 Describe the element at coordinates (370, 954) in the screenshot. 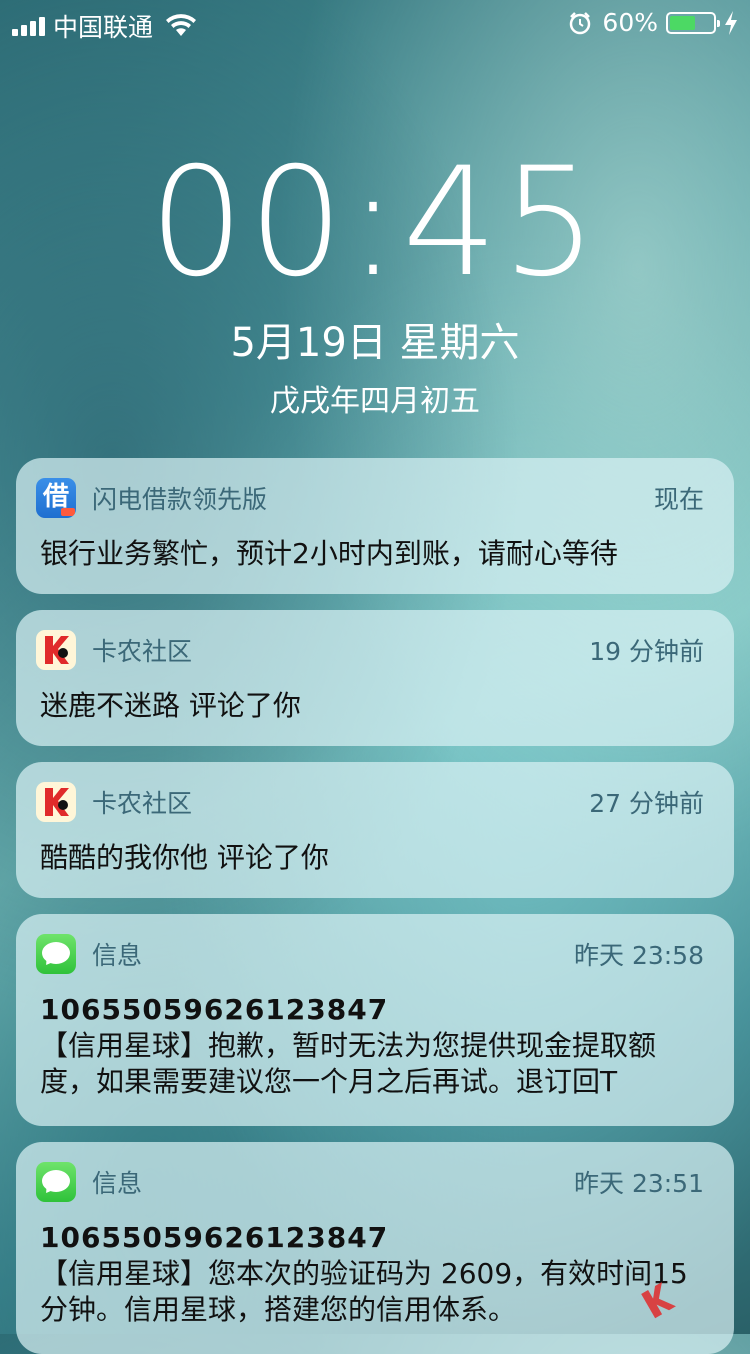

I see `notification-header: 信息 昨天 23:58` at that location.